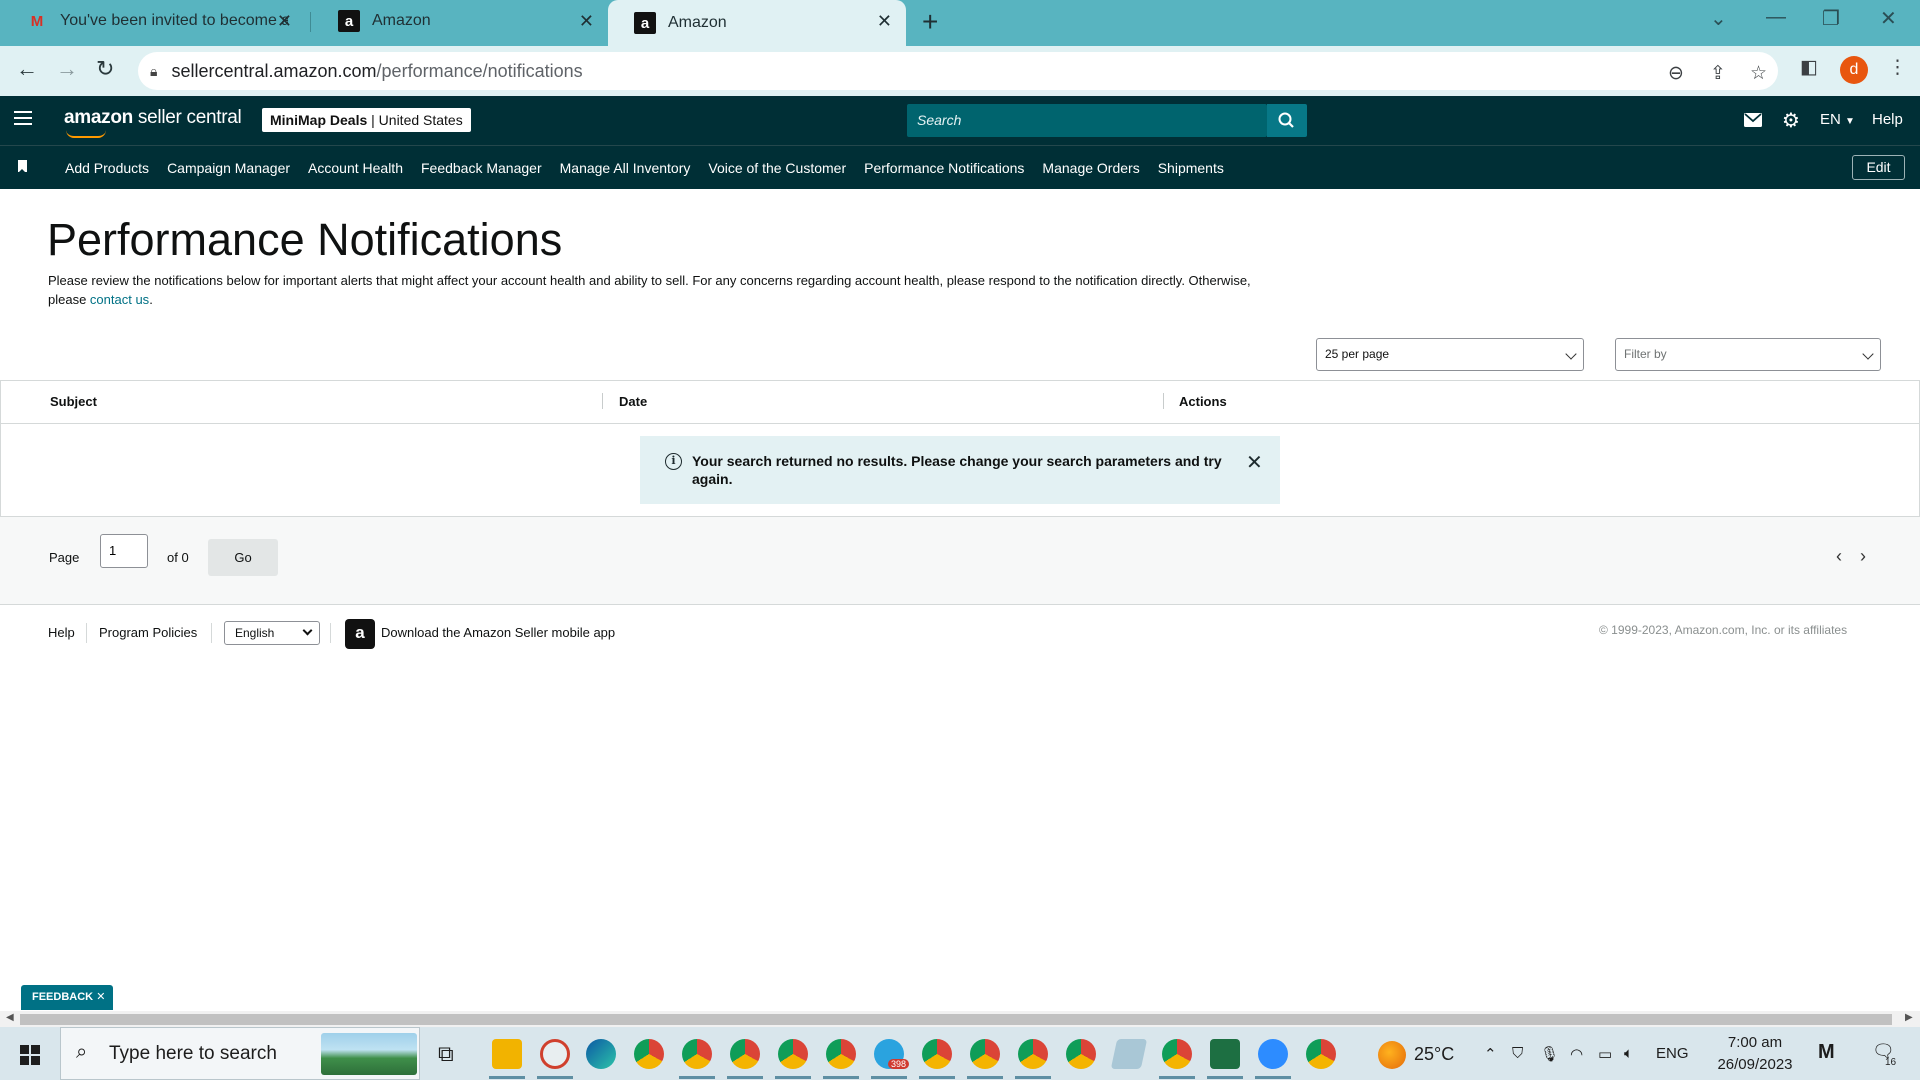 This screenshot has width=1920, height=1080. Describe the element at coordinates (1863, 556) in the screenshot. I see `chevron-right-icon: ›` at that location.